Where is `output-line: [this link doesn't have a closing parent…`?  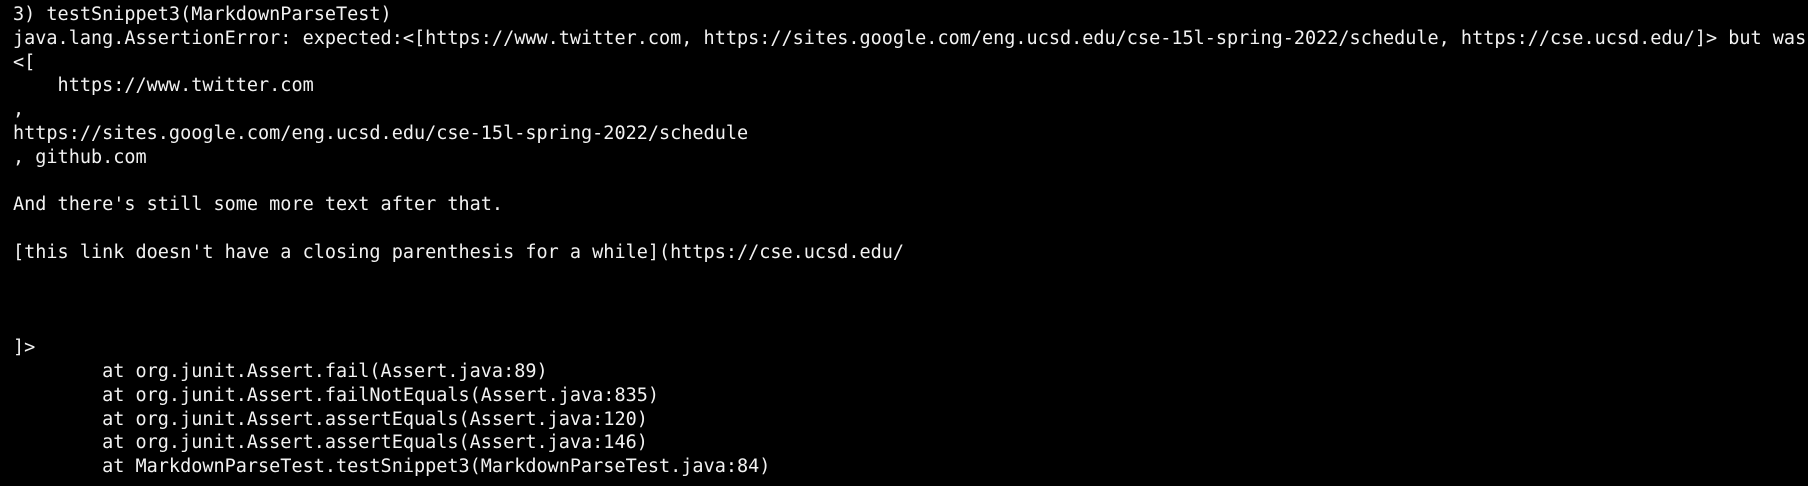
output-line: [this link doesn't have a closing parent… is located at coordinates (459, 252).